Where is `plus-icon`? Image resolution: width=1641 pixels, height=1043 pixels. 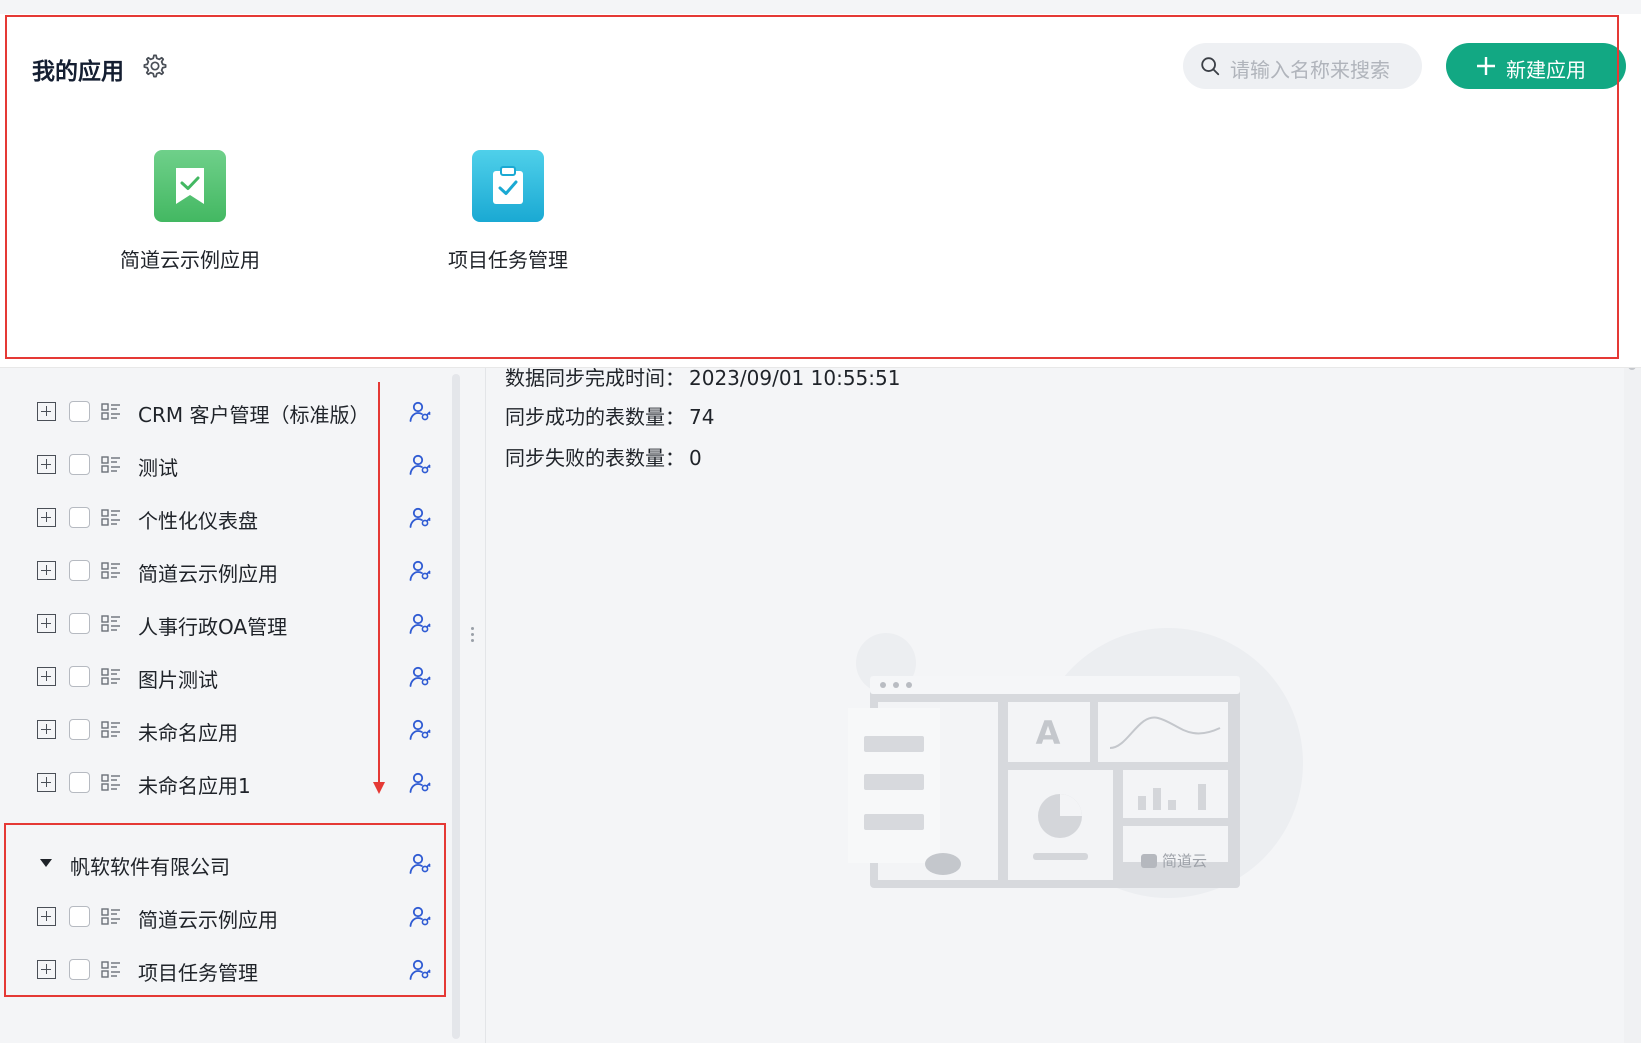 plus-icon is located at coordinates (1486, 66).